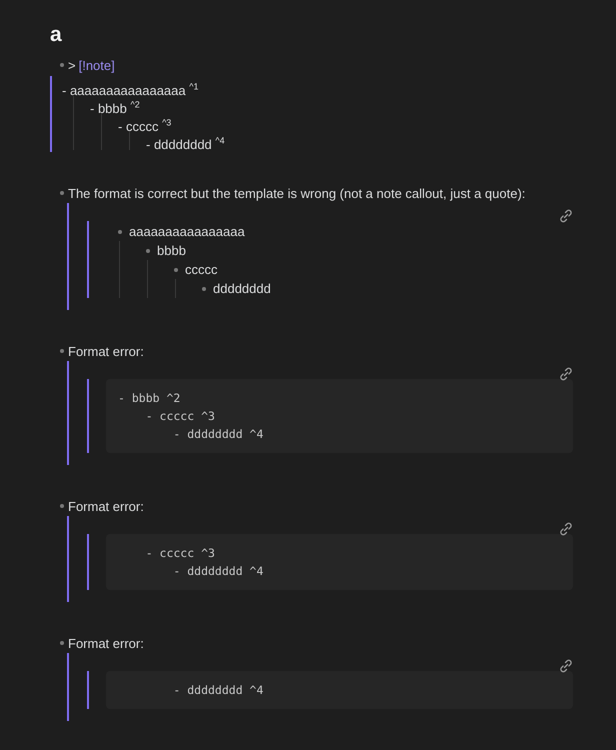 The width and height of the screenshot is (616, 750). I want to click on callout-tag: [!note], so click(96, 65).